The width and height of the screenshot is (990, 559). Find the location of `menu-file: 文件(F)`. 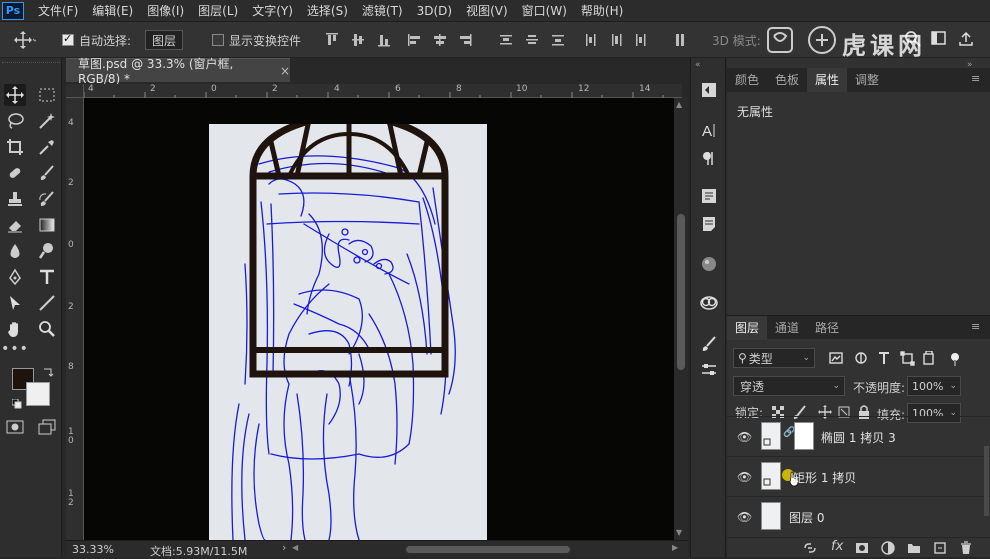

menu-file: 文件(F) is located at coordinates (58, 10).